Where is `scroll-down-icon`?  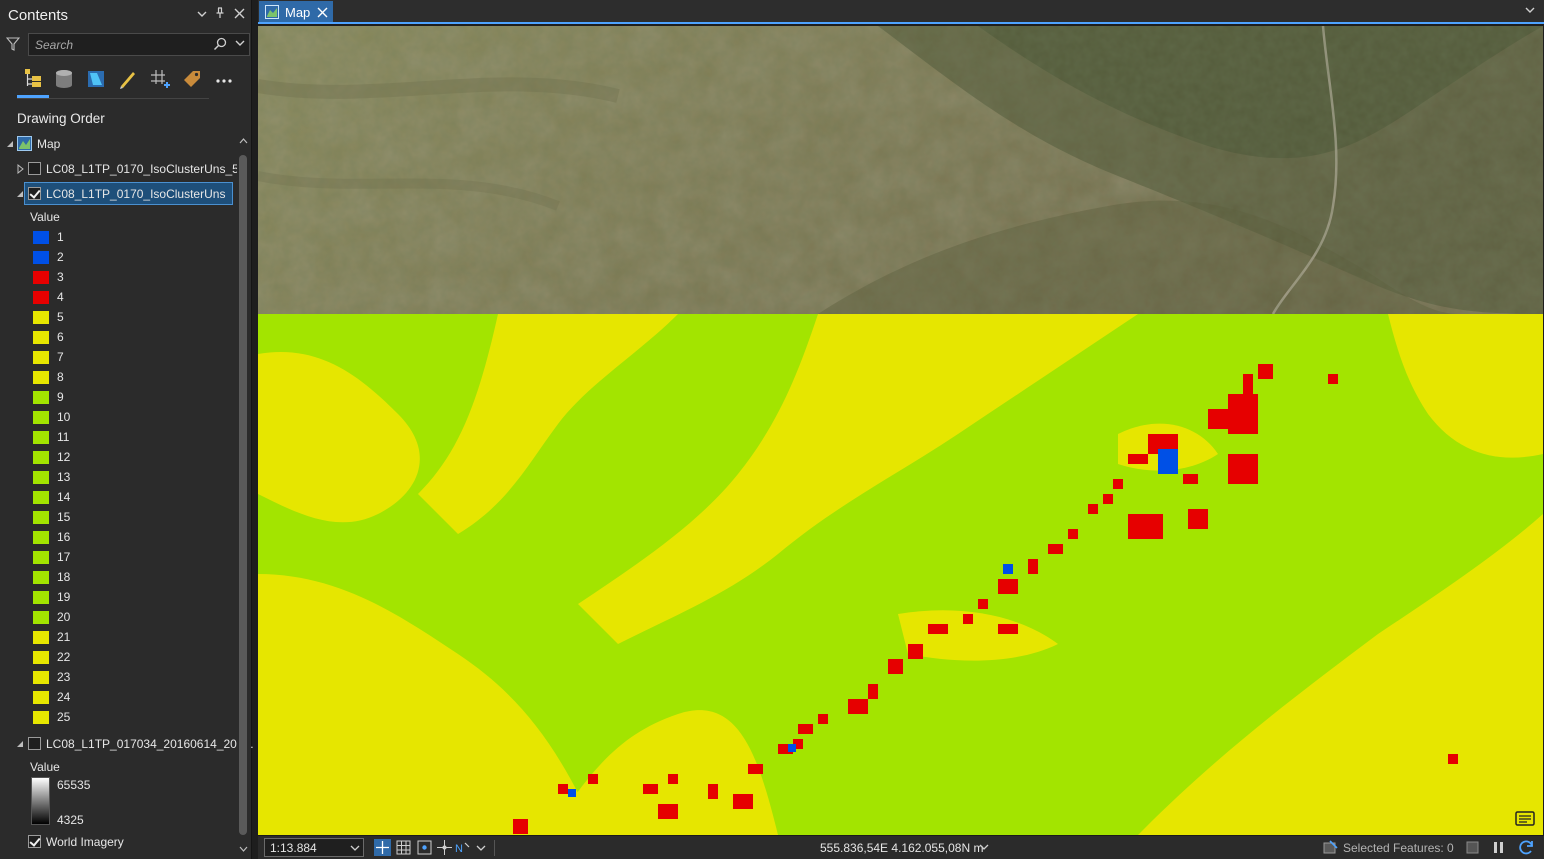
scroll-down-icon is located at coordinates (243, 849).